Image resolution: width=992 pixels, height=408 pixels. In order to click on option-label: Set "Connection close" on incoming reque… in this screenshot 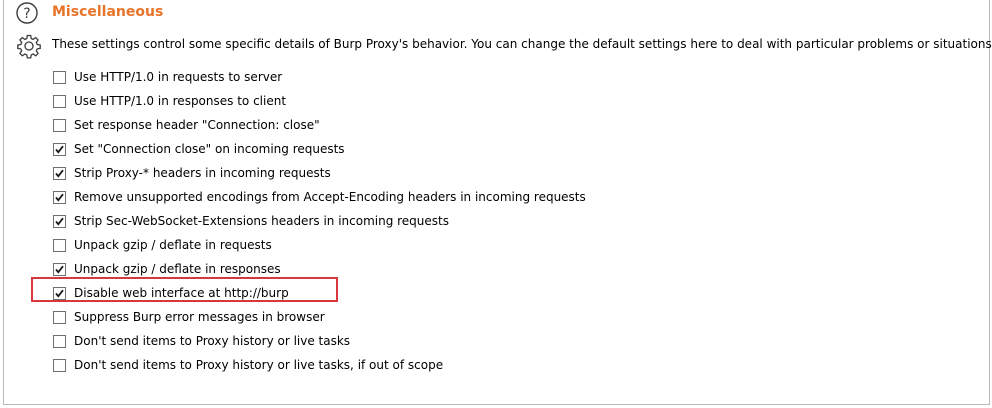, I will do `click(209, 149)`.